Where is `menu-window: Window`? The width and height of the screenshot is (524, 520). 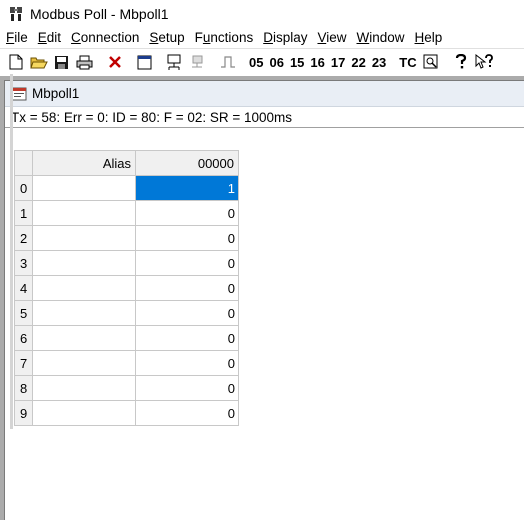
menu-window: Window is located at coordinates (381, 38).